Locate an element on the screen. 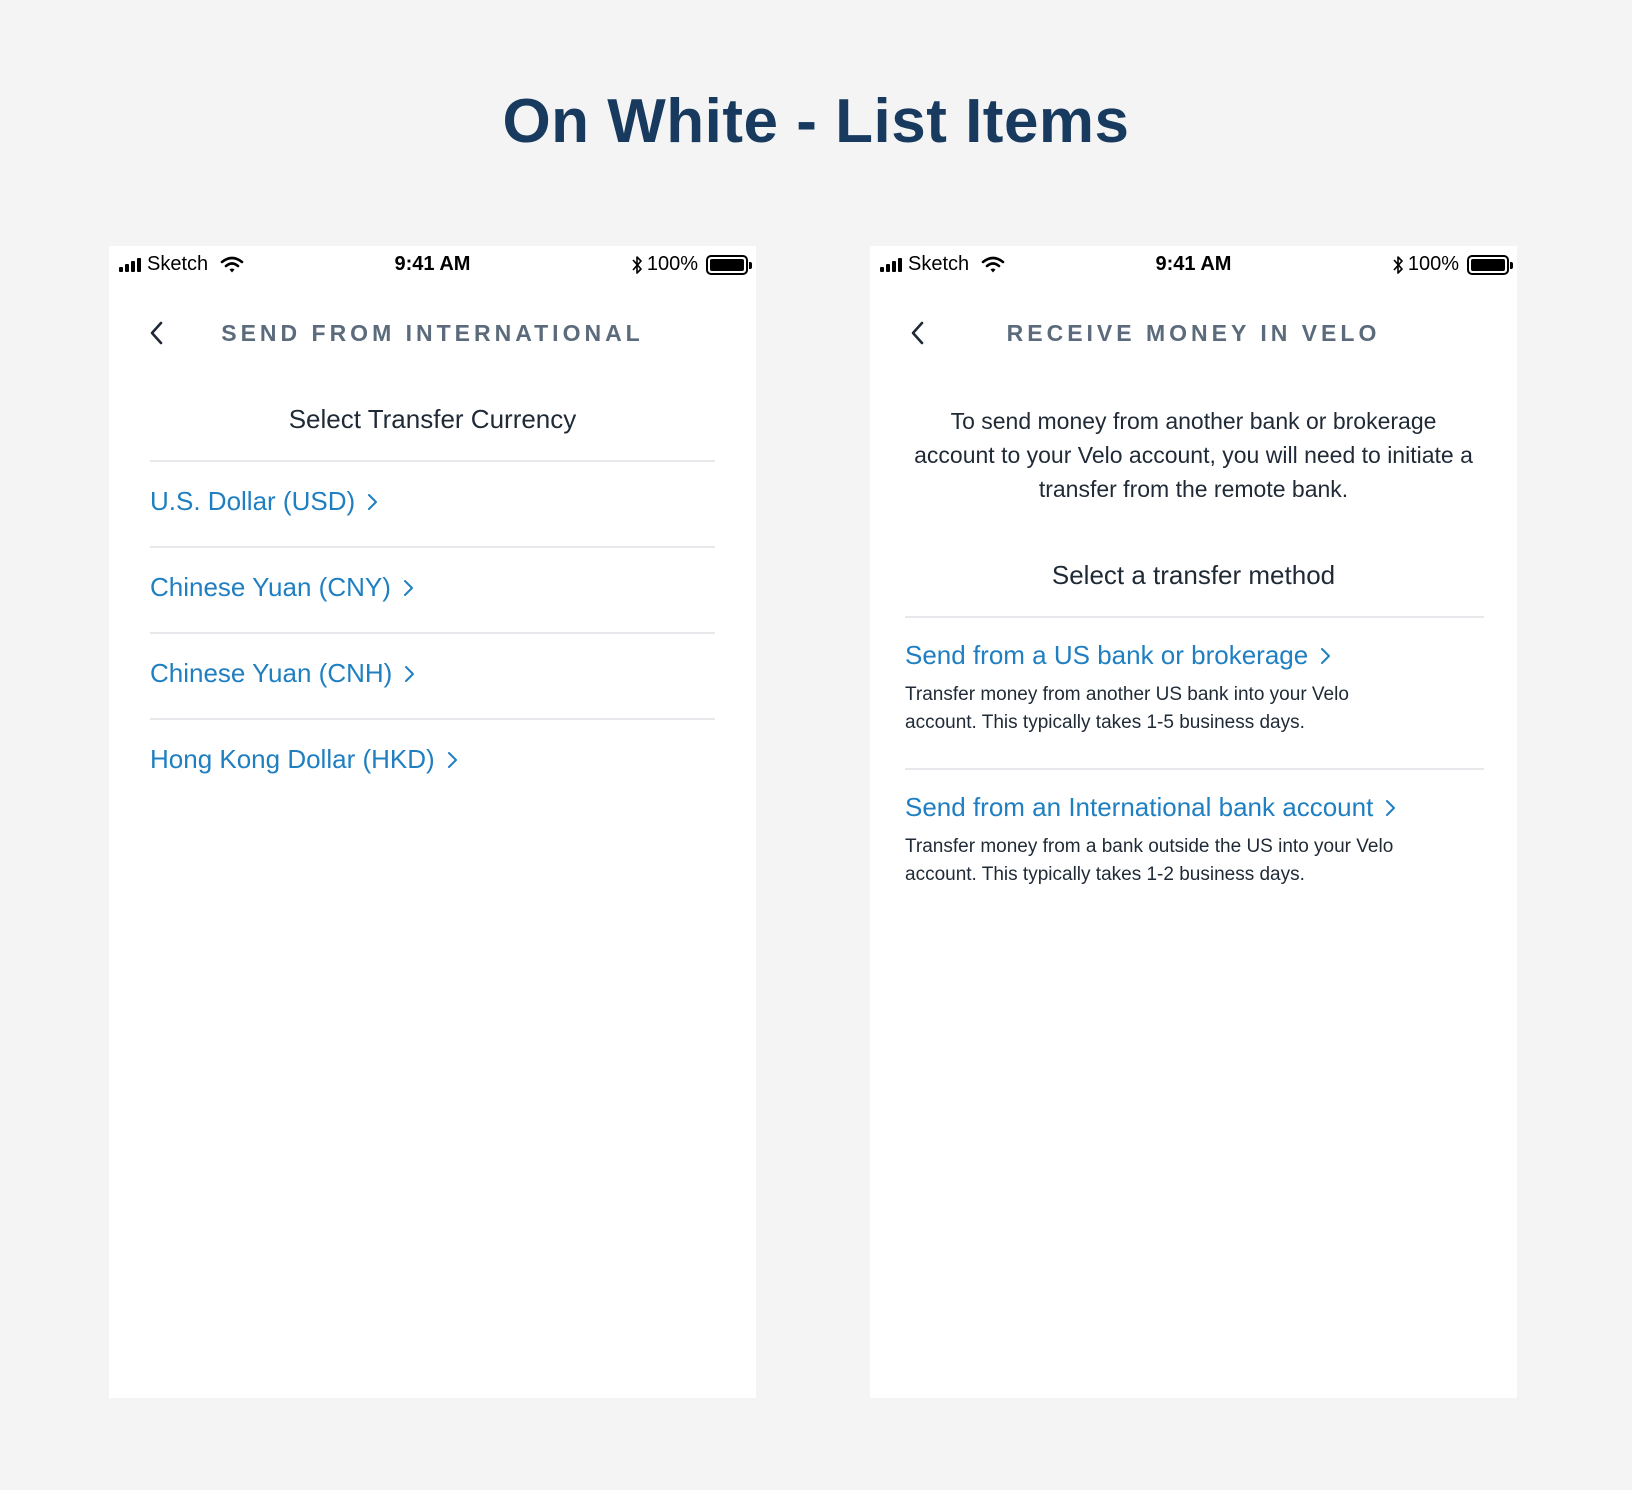 The height and width of the screenshot is (1490, 1632). currency-item-hkd: Hong Kong Dollar (HKD) is located at coordinates (304, 759).